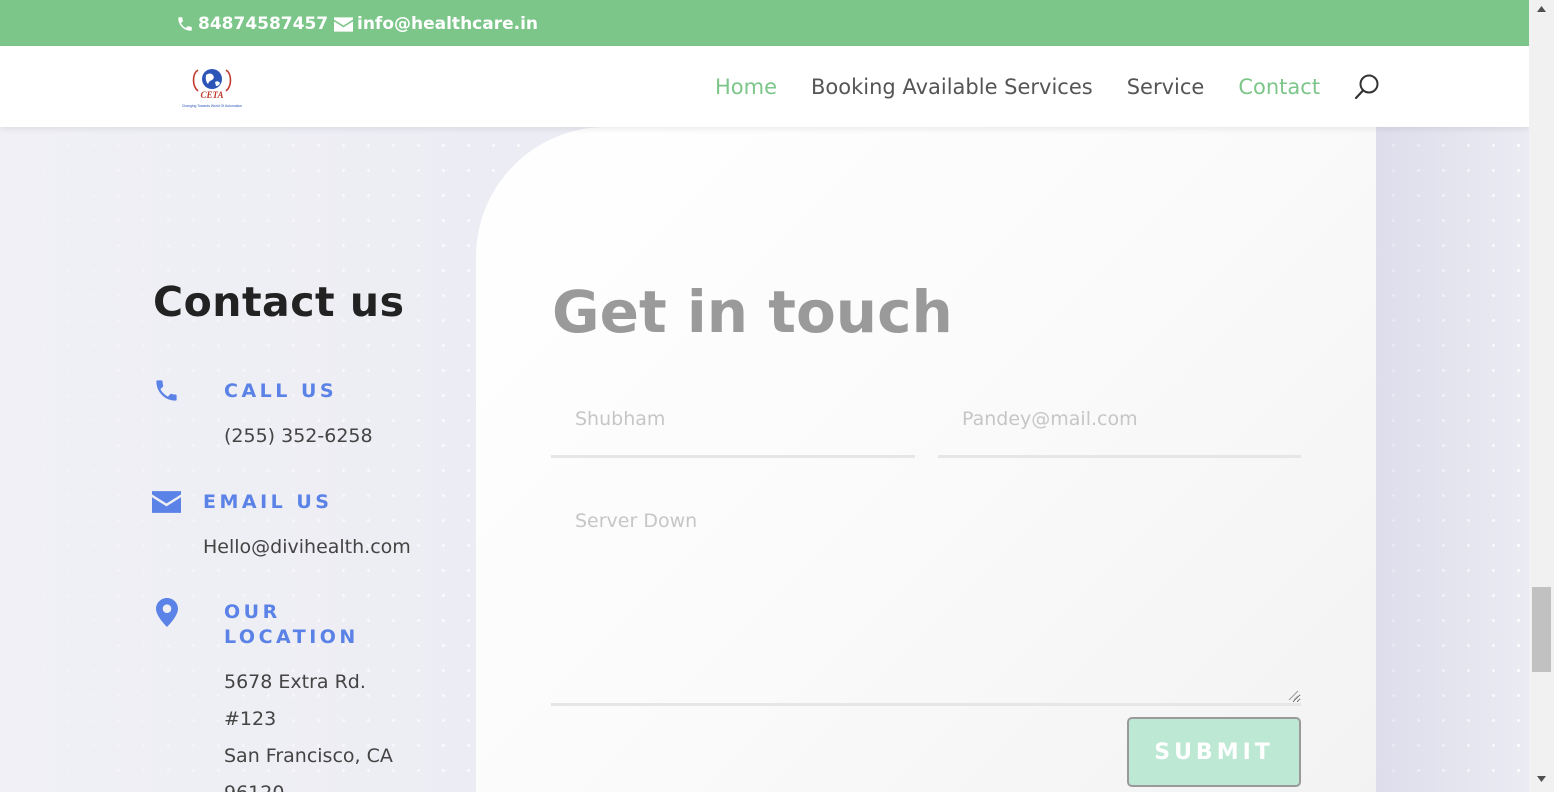 The height and width of the screenshot is (792, 1554). What do you see at coordinates (281, 391) in the screenshot?
I see `call-us-label: CALL US` at bounding box center [281, 391].